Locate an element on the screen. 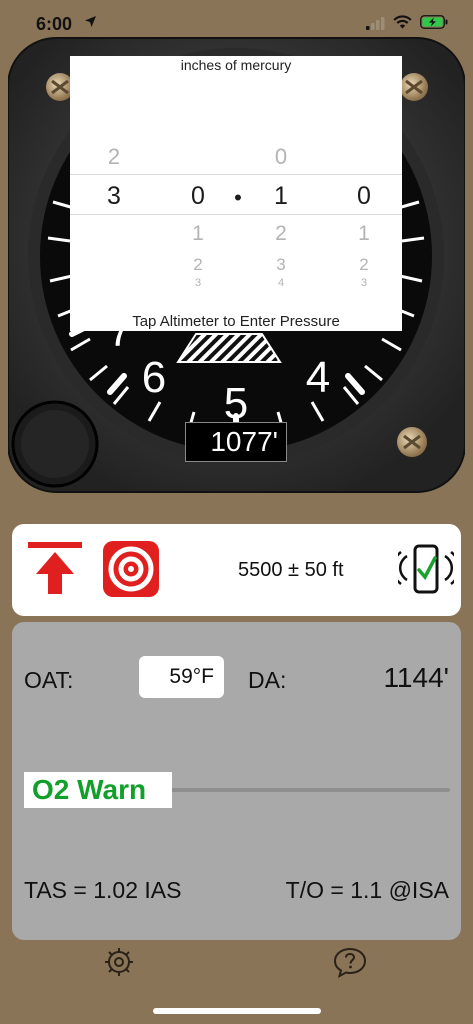 This screenshot has height=1024, width=473. battery-charging-icon is located at coordinates (434, 22).